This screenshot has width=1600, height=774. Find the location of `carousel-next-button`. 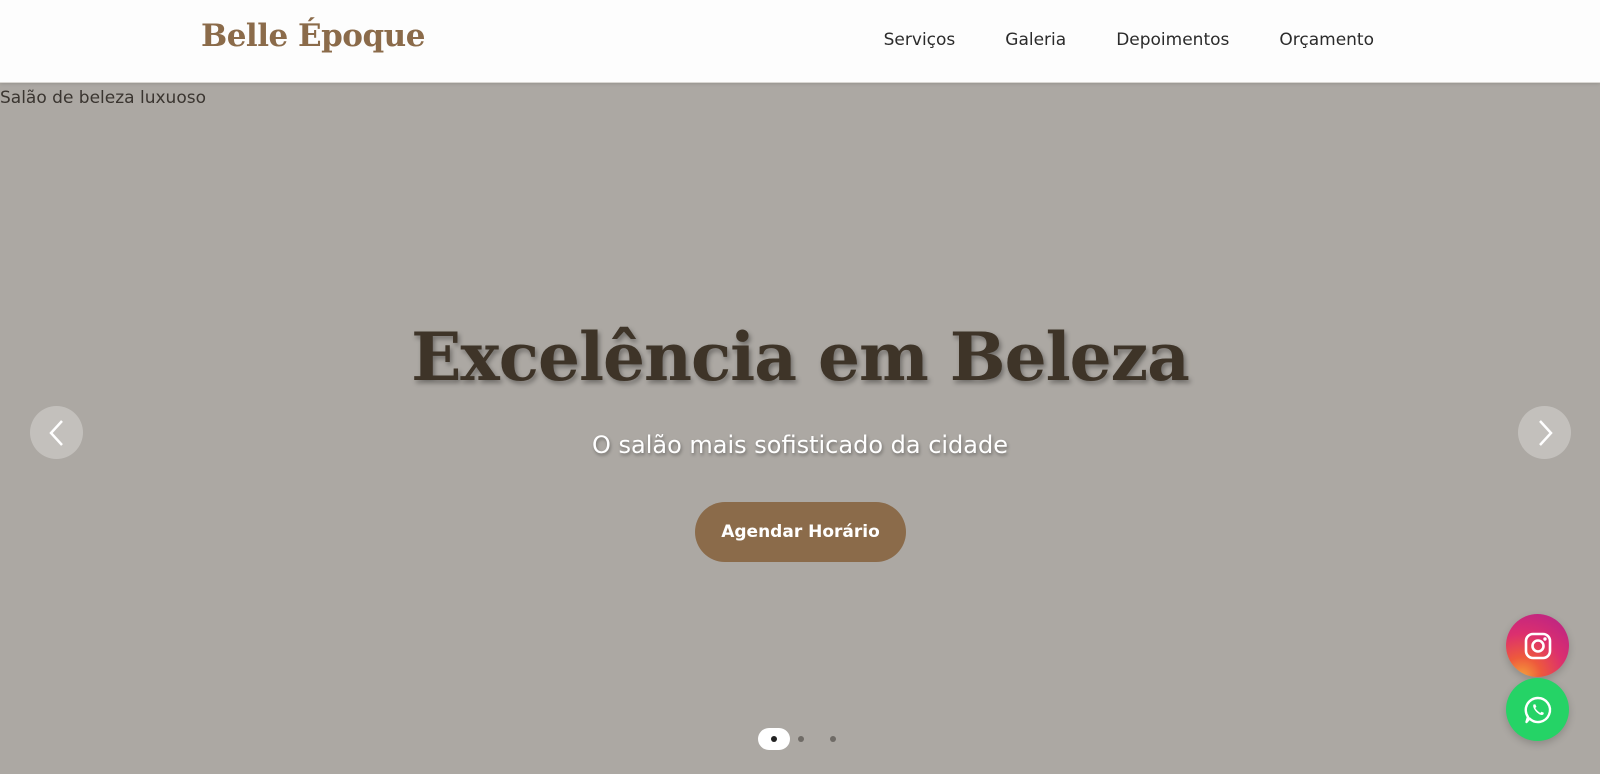

carousel-next-button is located at coordinates (1544, 432).